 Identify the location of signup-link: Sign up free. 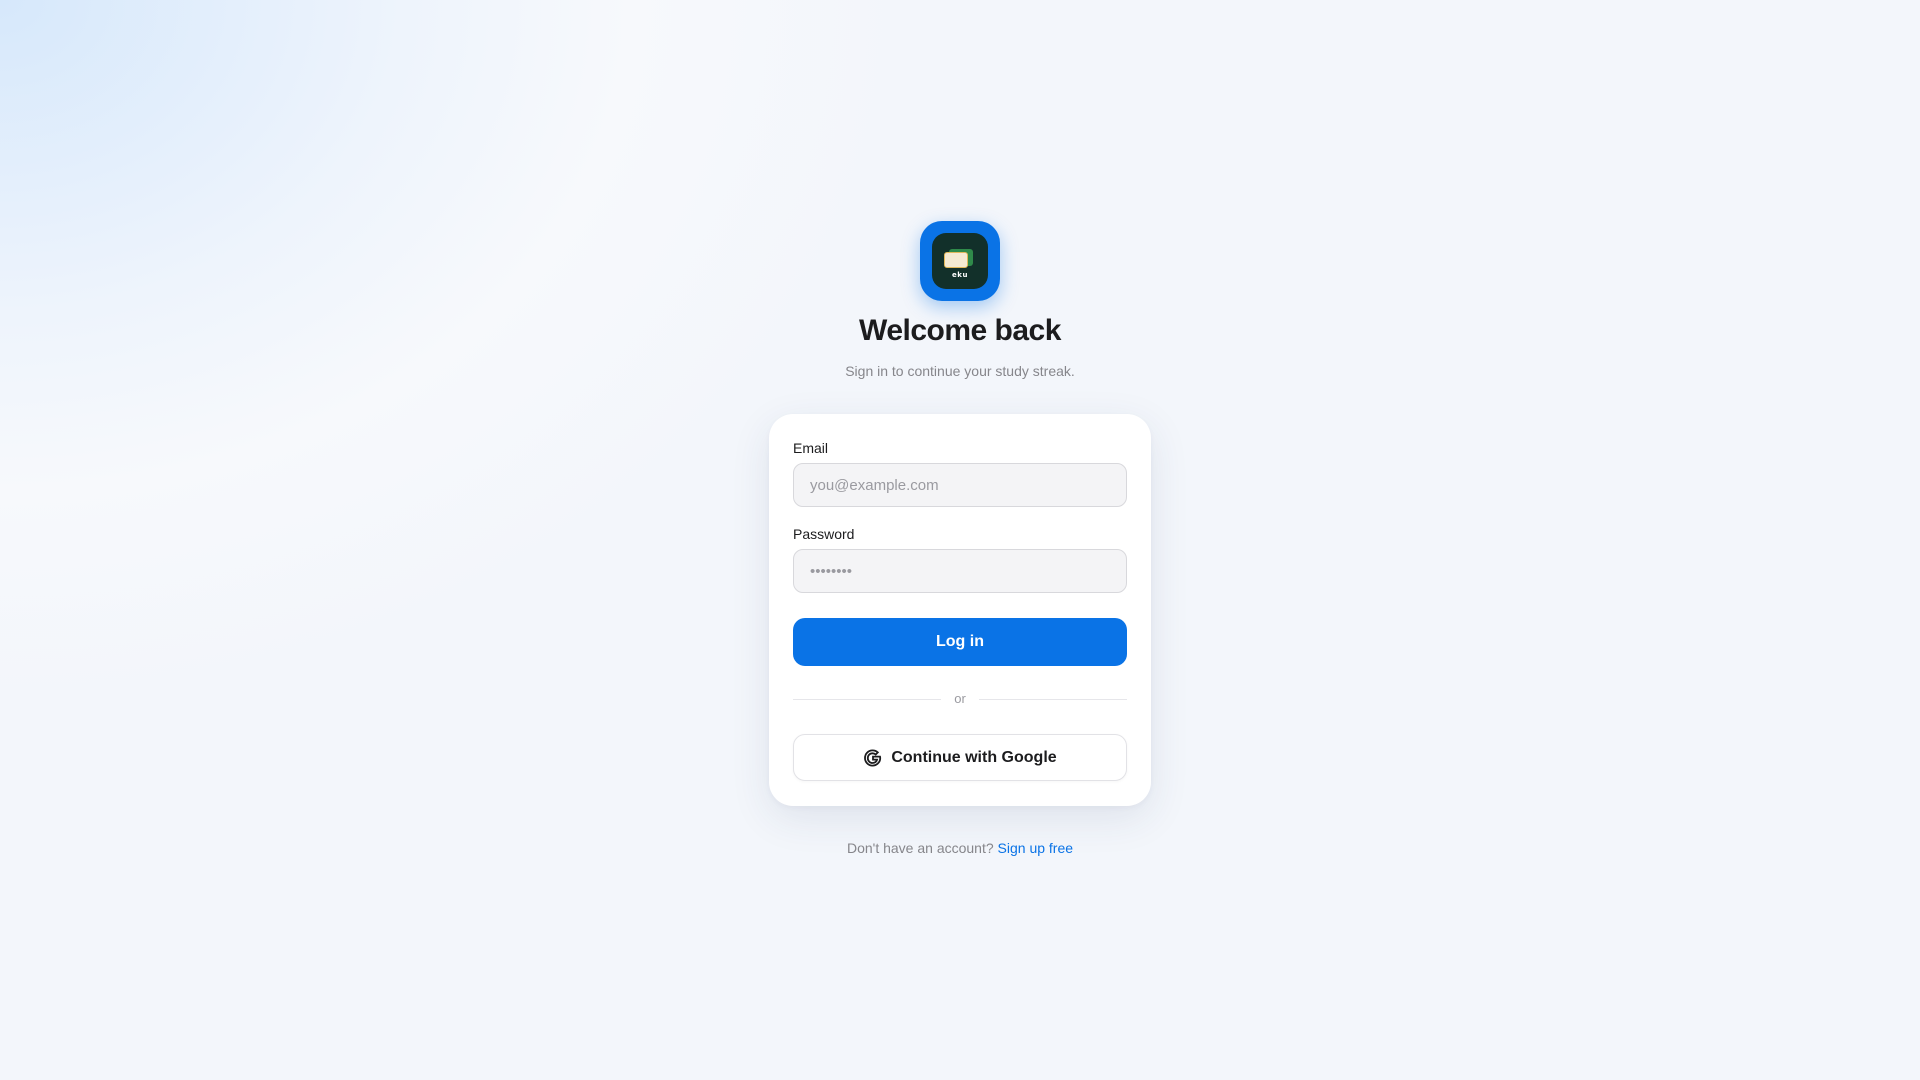
(1036, 848).